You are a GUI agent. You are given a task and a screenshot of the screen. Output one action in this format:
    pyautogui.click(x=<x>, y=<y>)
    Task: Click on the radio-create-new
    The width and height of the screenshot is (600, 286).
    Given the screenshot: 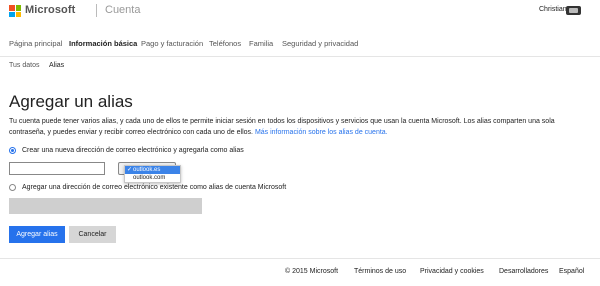 What is the action you would take?
    pyautogui.click(x=12, y=150)
    